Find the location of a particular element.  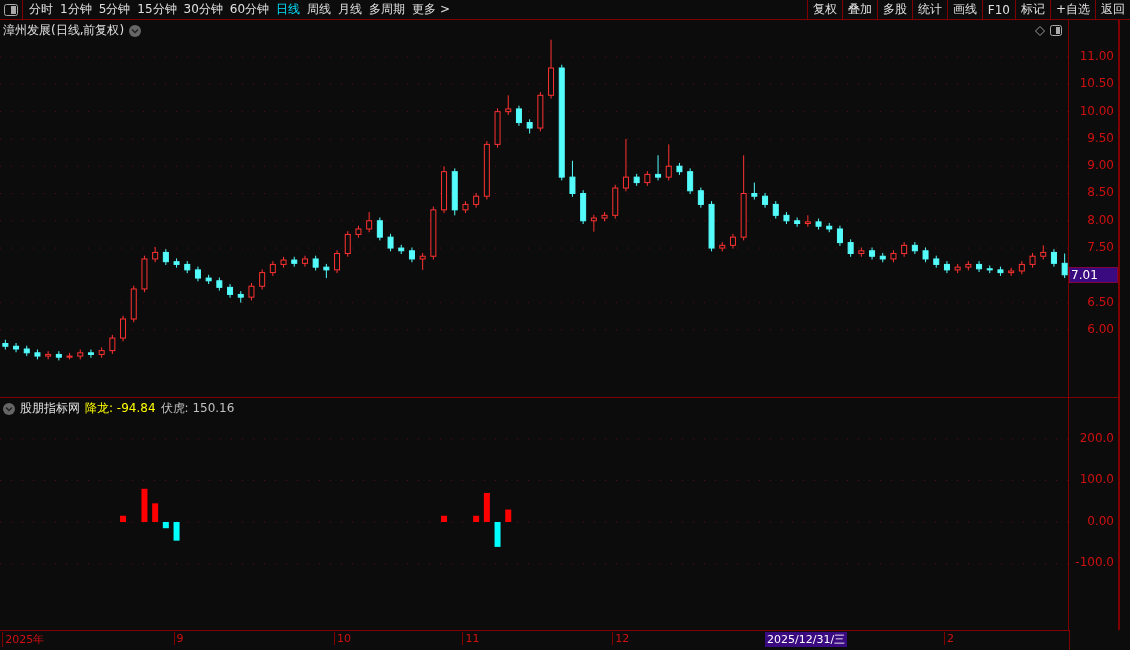

price-tick: 10.00 is located at coordinates (1096, 110).